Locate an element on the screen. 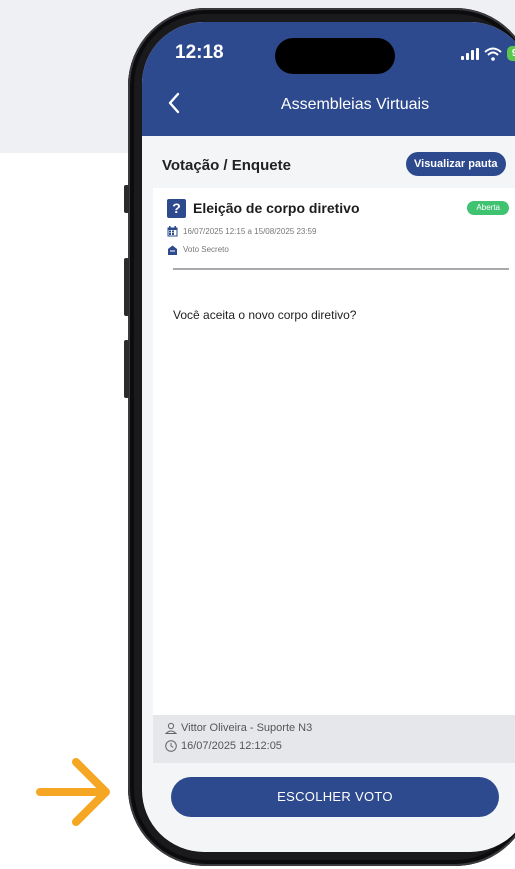 The width and height of the screenshot is (515, 869). question-icon: ? is located at coordinates (176, 208).